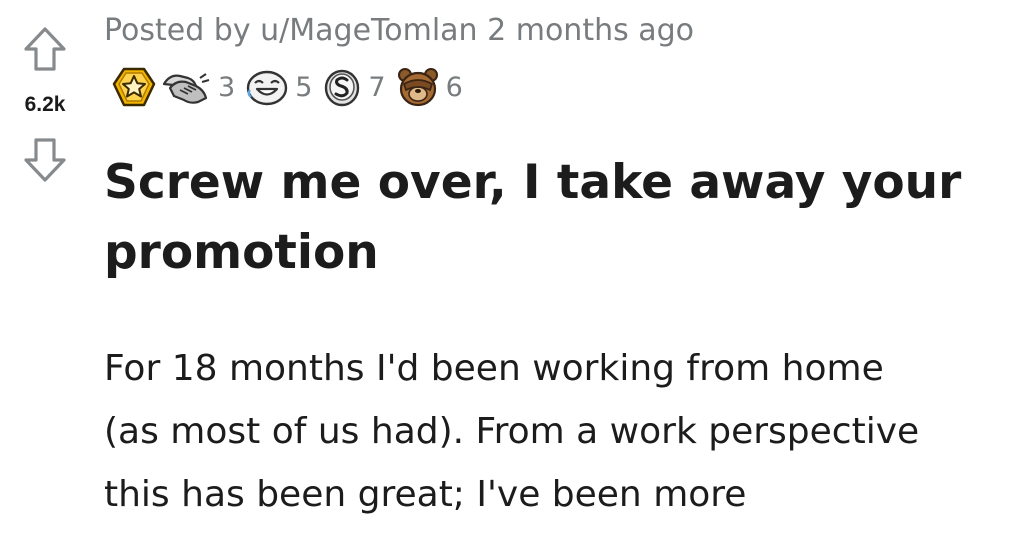  What do you see at coordinates (494, 368) in the screenshot?
I see `post-body-line-1: For 18 months I'd been working from home` at bounding box center [494, 368].